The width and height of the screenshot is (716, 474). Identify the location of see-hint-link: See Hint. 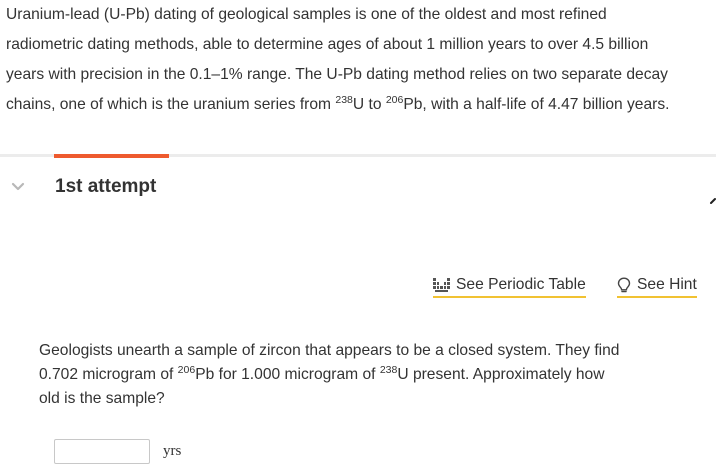
(657, 287).